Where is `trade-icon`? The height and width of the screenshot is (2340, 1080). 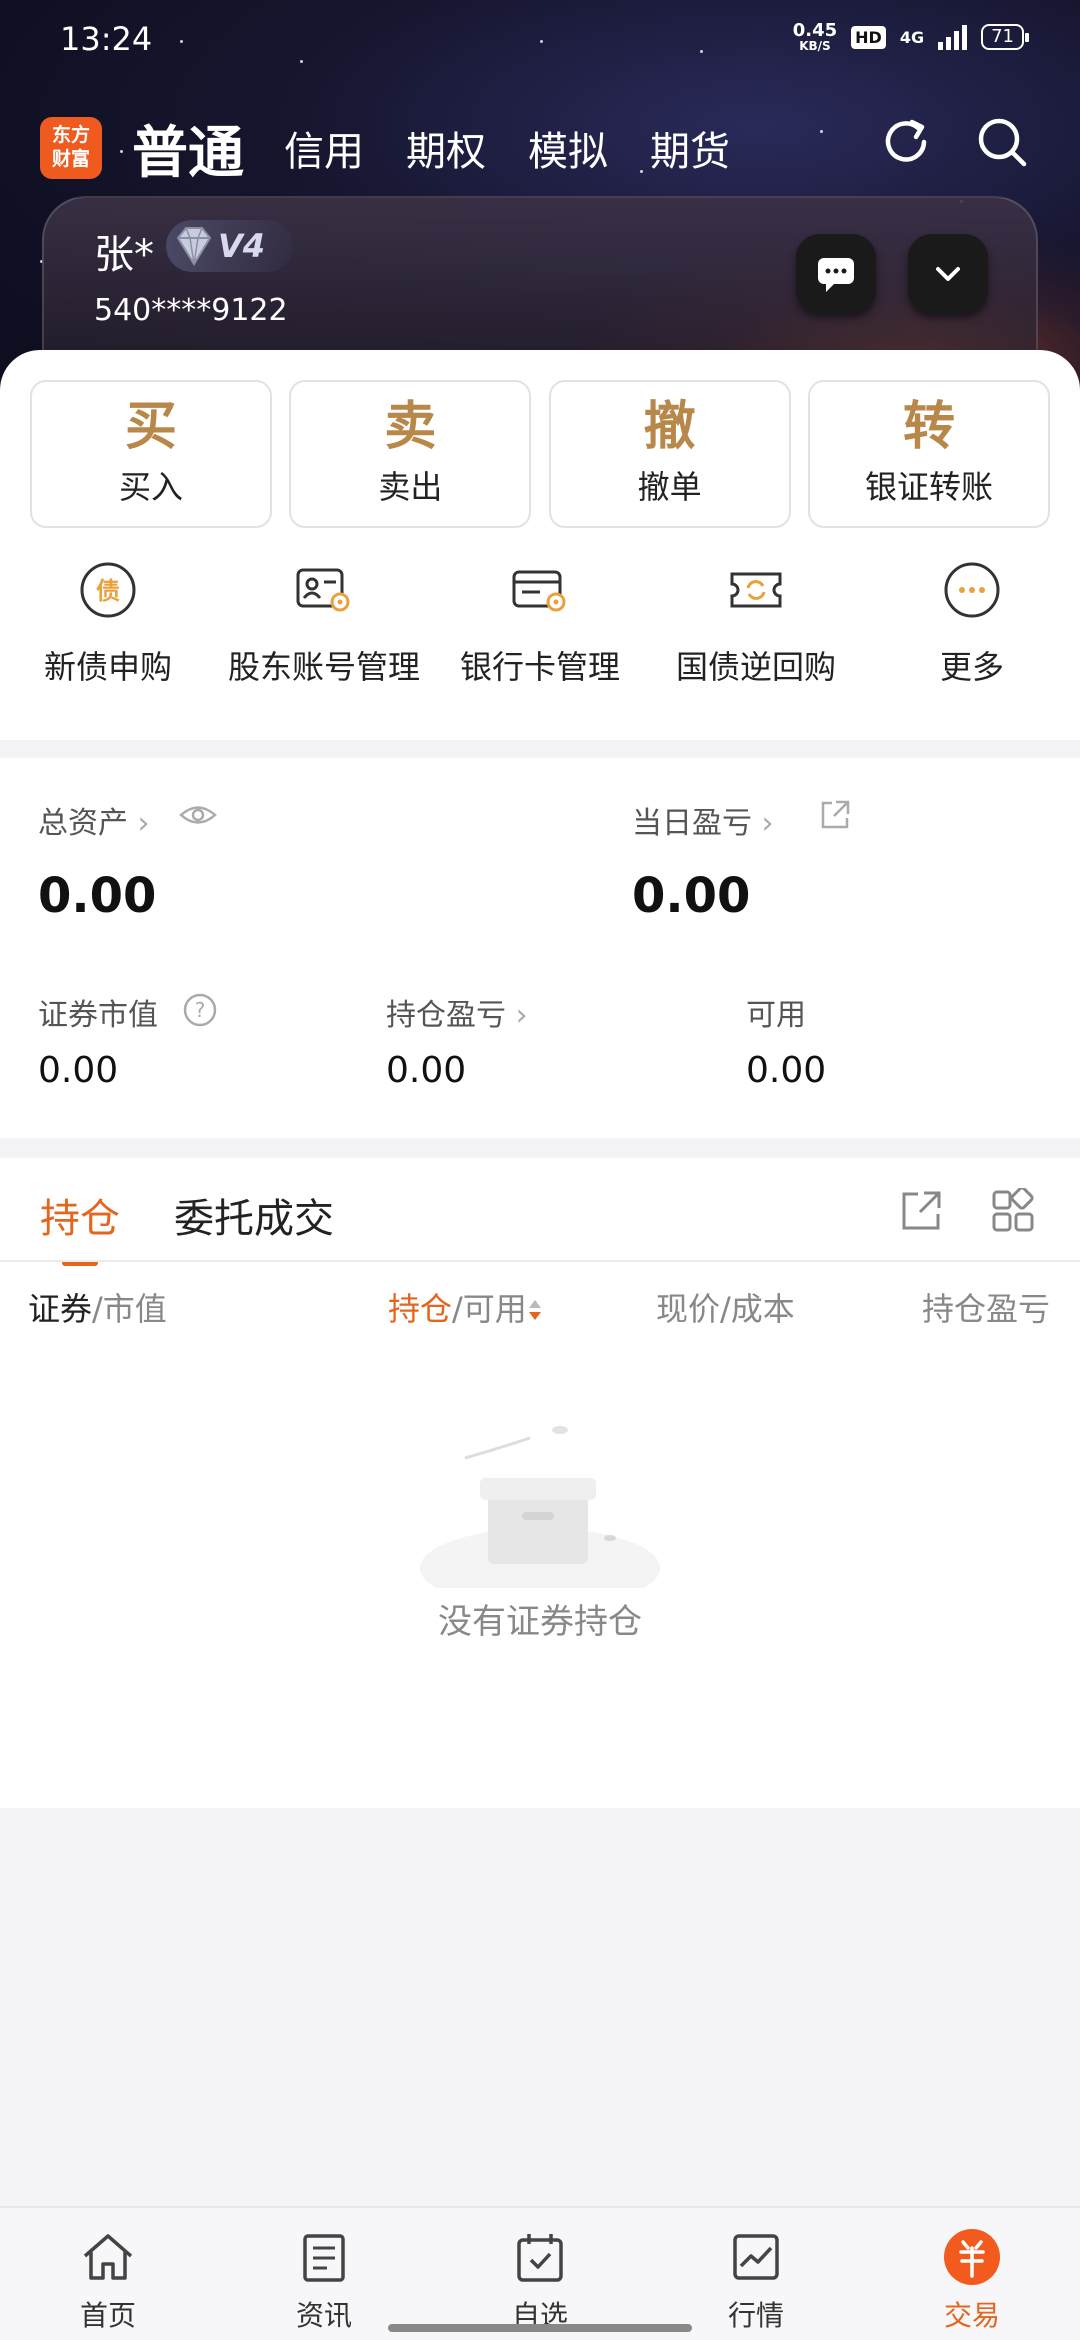 trade-icon is located at coordinates (972, 2257).